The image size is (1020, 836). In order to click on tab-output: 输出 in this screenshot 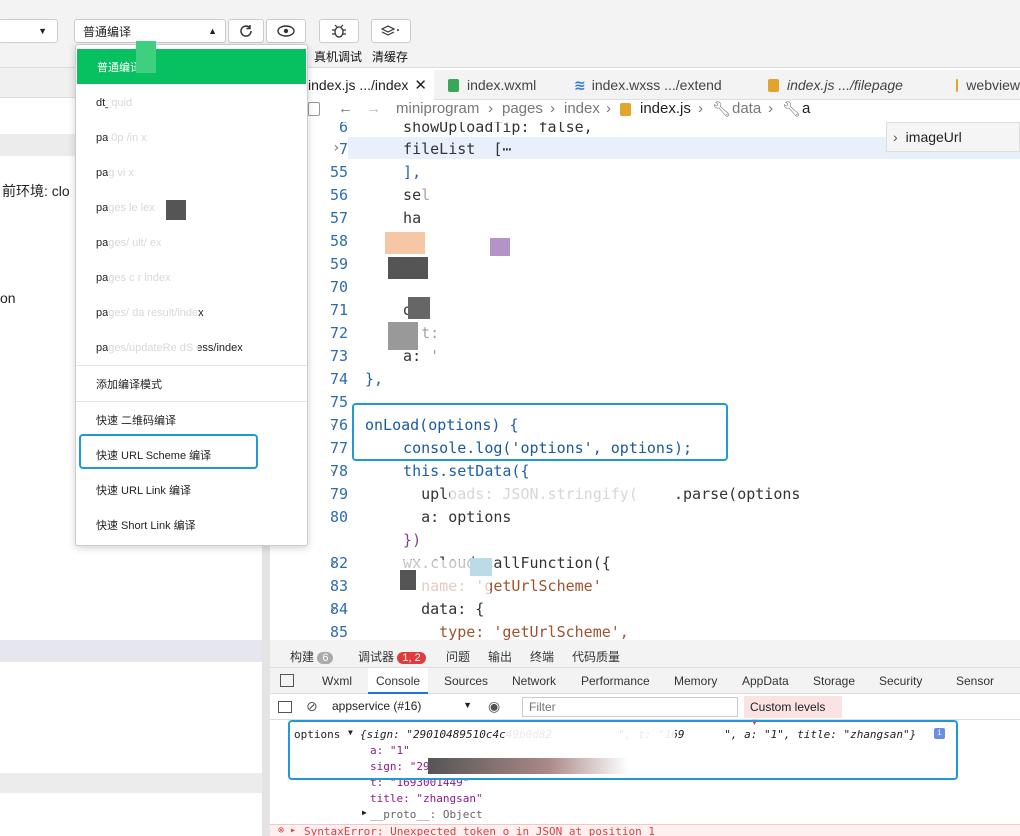, I will do `click(500, 656)`.